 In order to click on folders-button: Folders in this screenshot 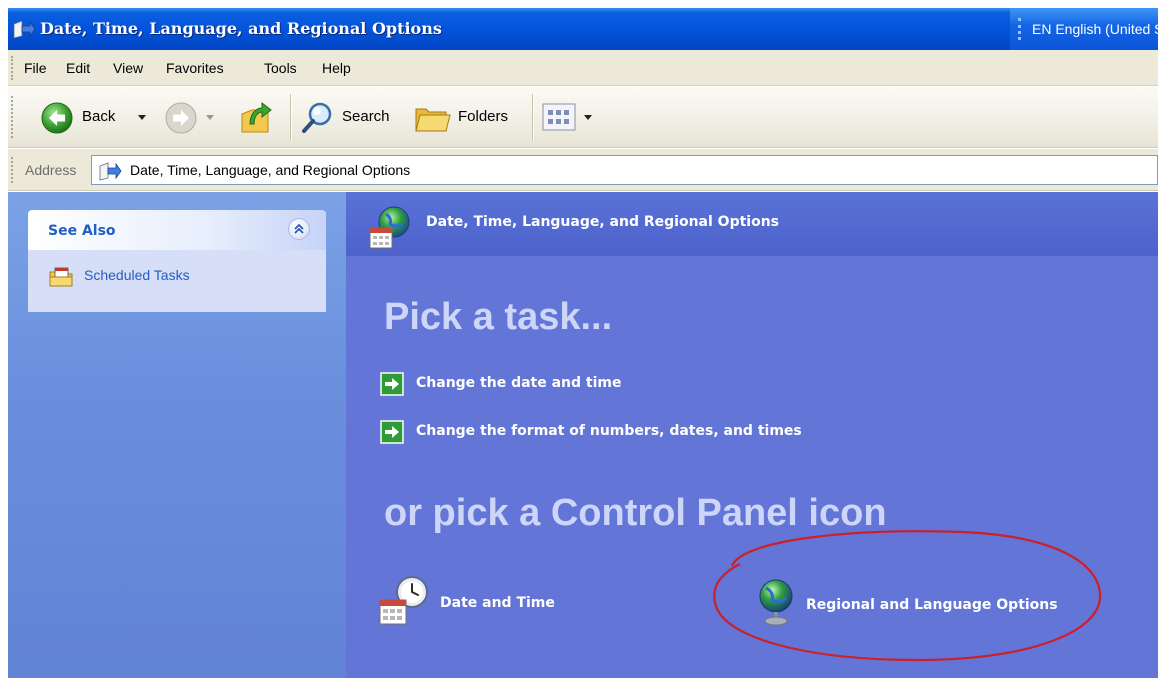, I will do `click(468, 117)`.